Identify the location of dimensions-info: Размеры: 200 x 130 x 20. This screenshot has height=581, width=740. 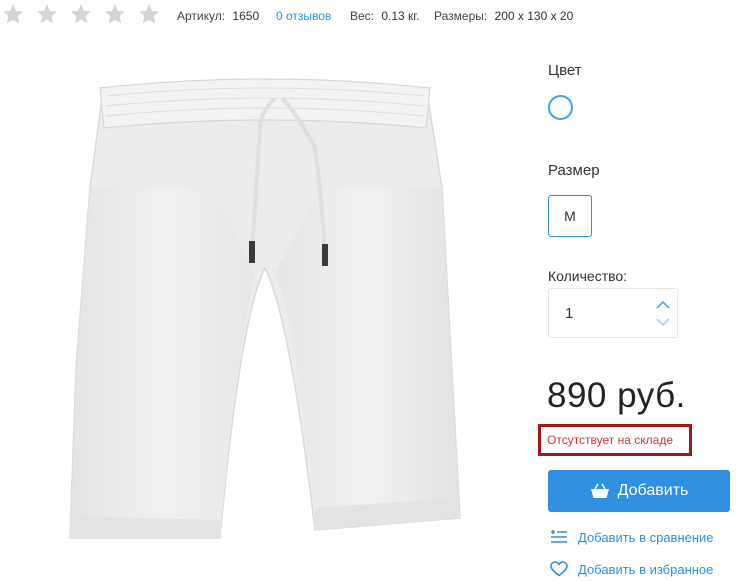
(503, 16).